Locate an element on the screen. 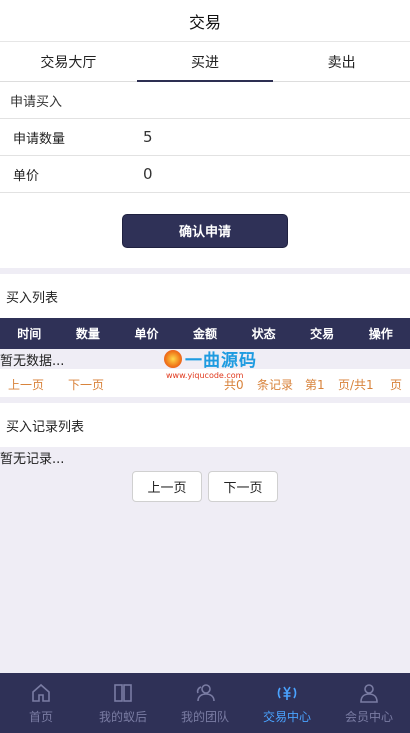 The height and width of the screenshot is (733, 410). next-page-button: 下一页 is located at coordinates (243, 486).